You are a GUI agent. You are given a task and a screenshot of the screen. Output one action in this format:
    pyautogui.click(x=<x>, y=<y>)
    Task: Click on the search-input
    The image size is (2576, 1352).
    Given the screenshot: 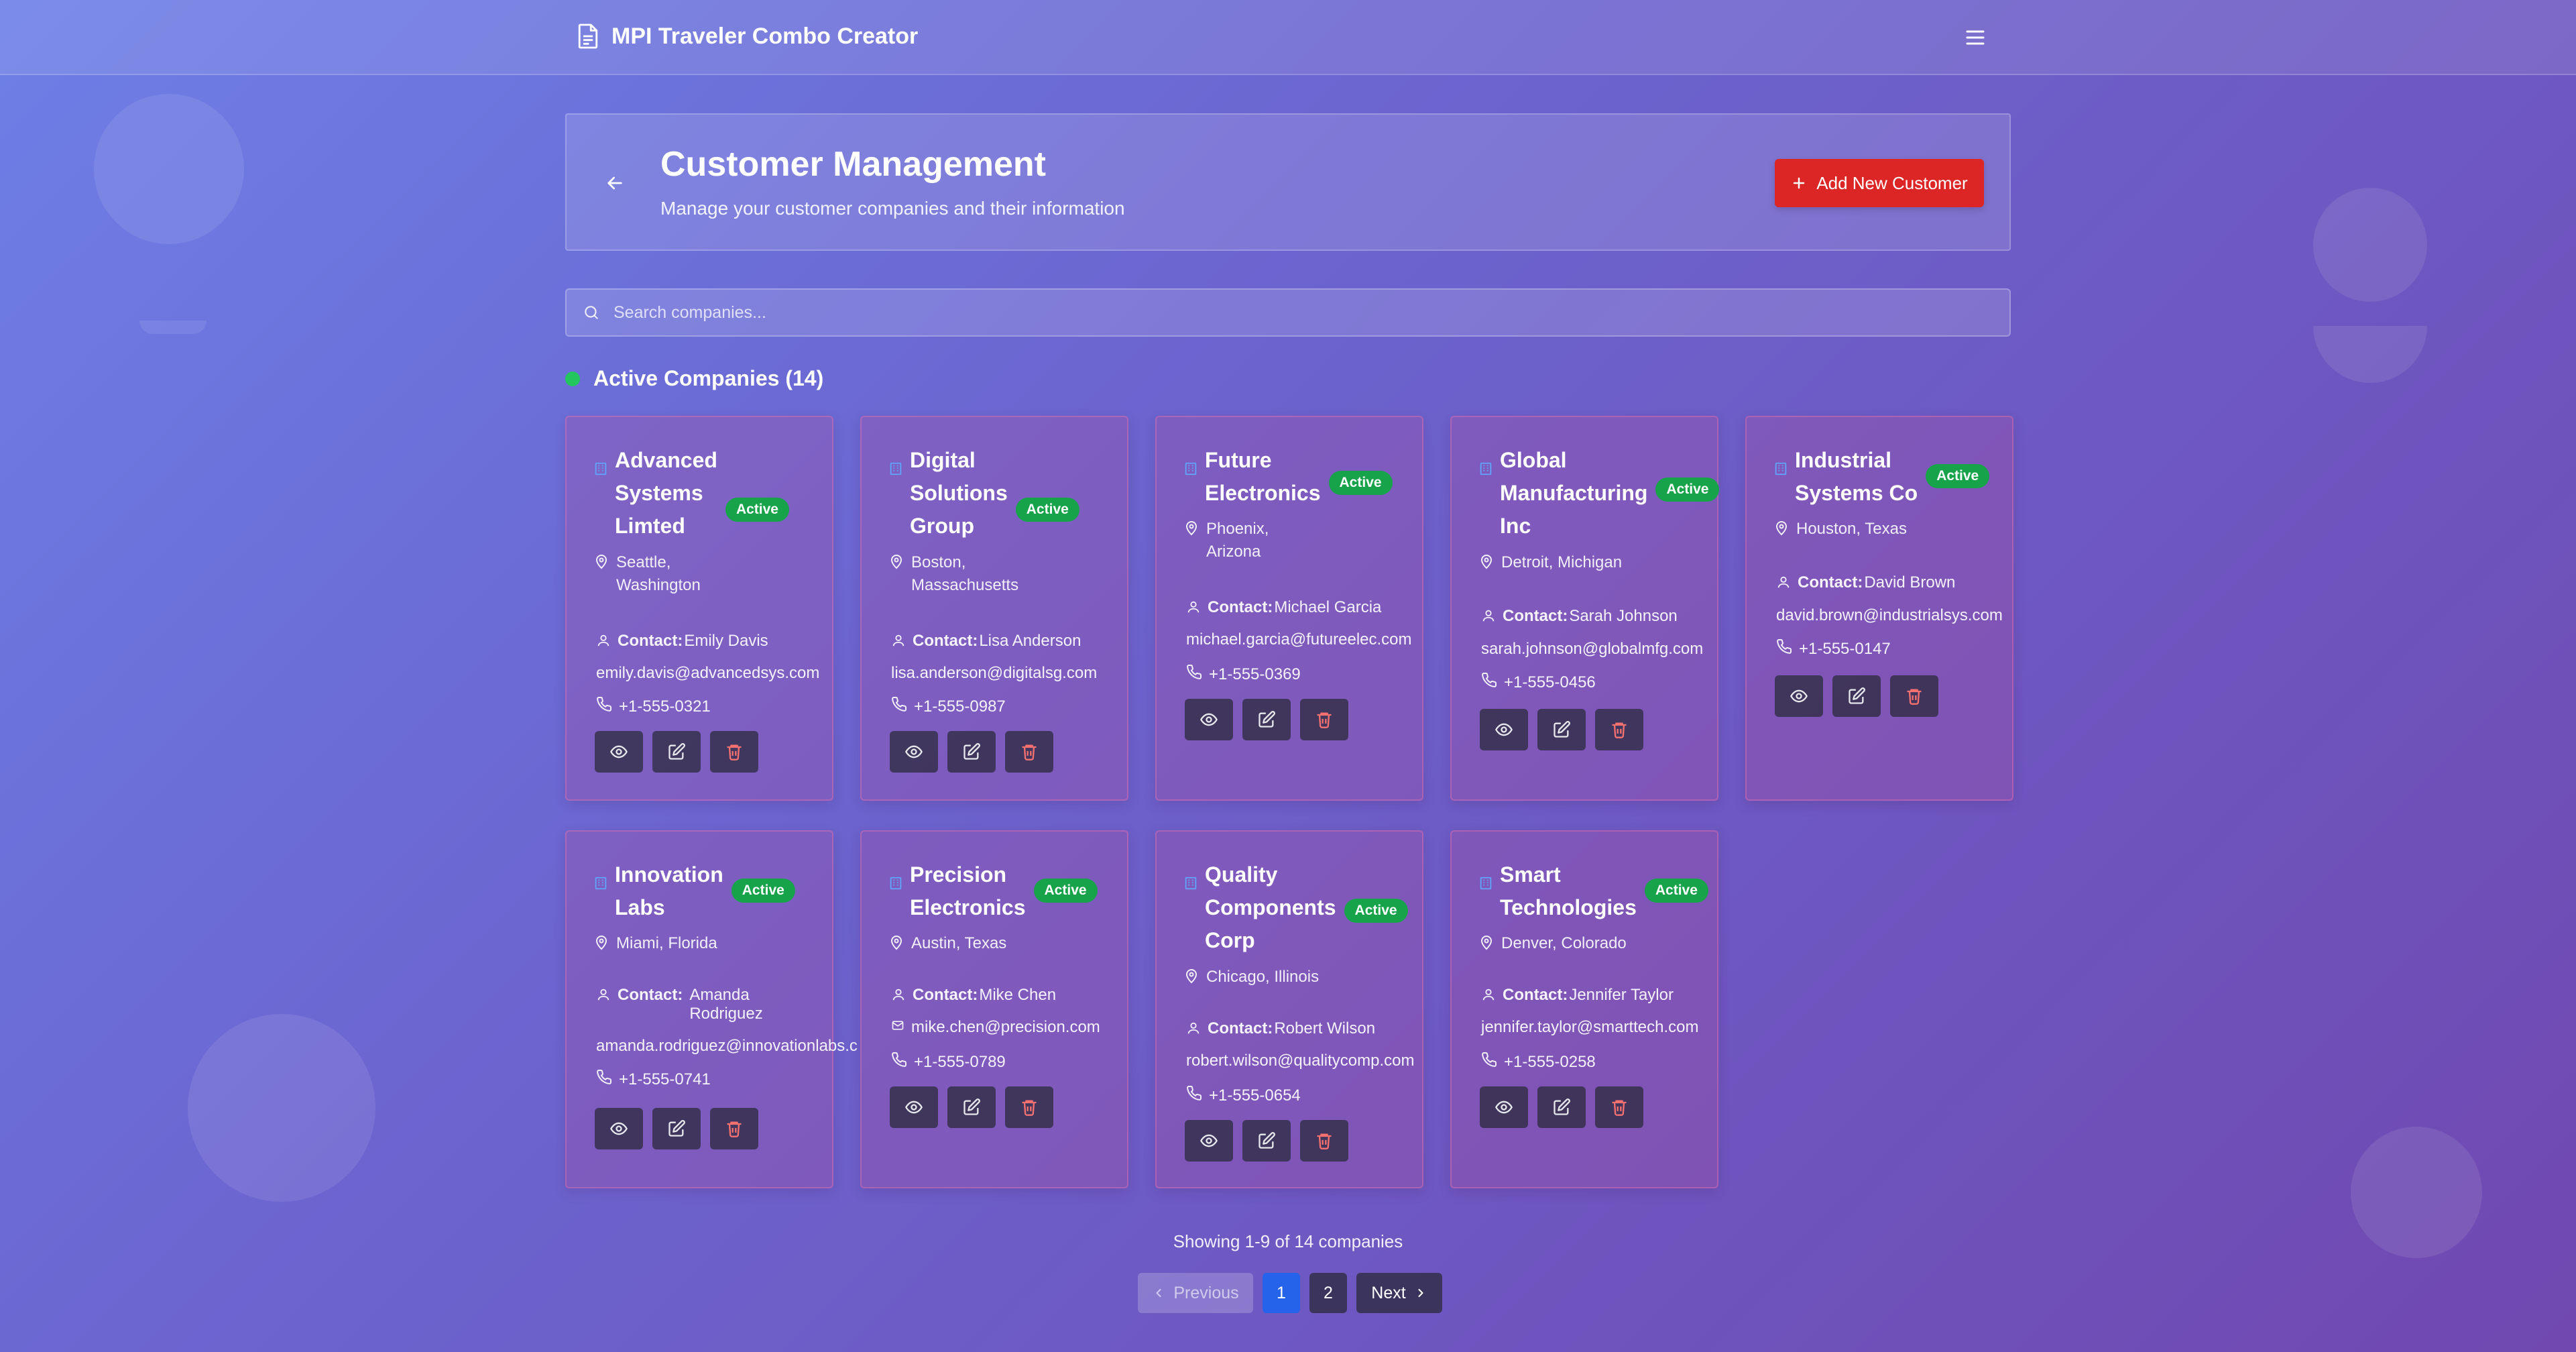 What is the action you would take?
    pyautogui.click(x=1250, y=312)
    